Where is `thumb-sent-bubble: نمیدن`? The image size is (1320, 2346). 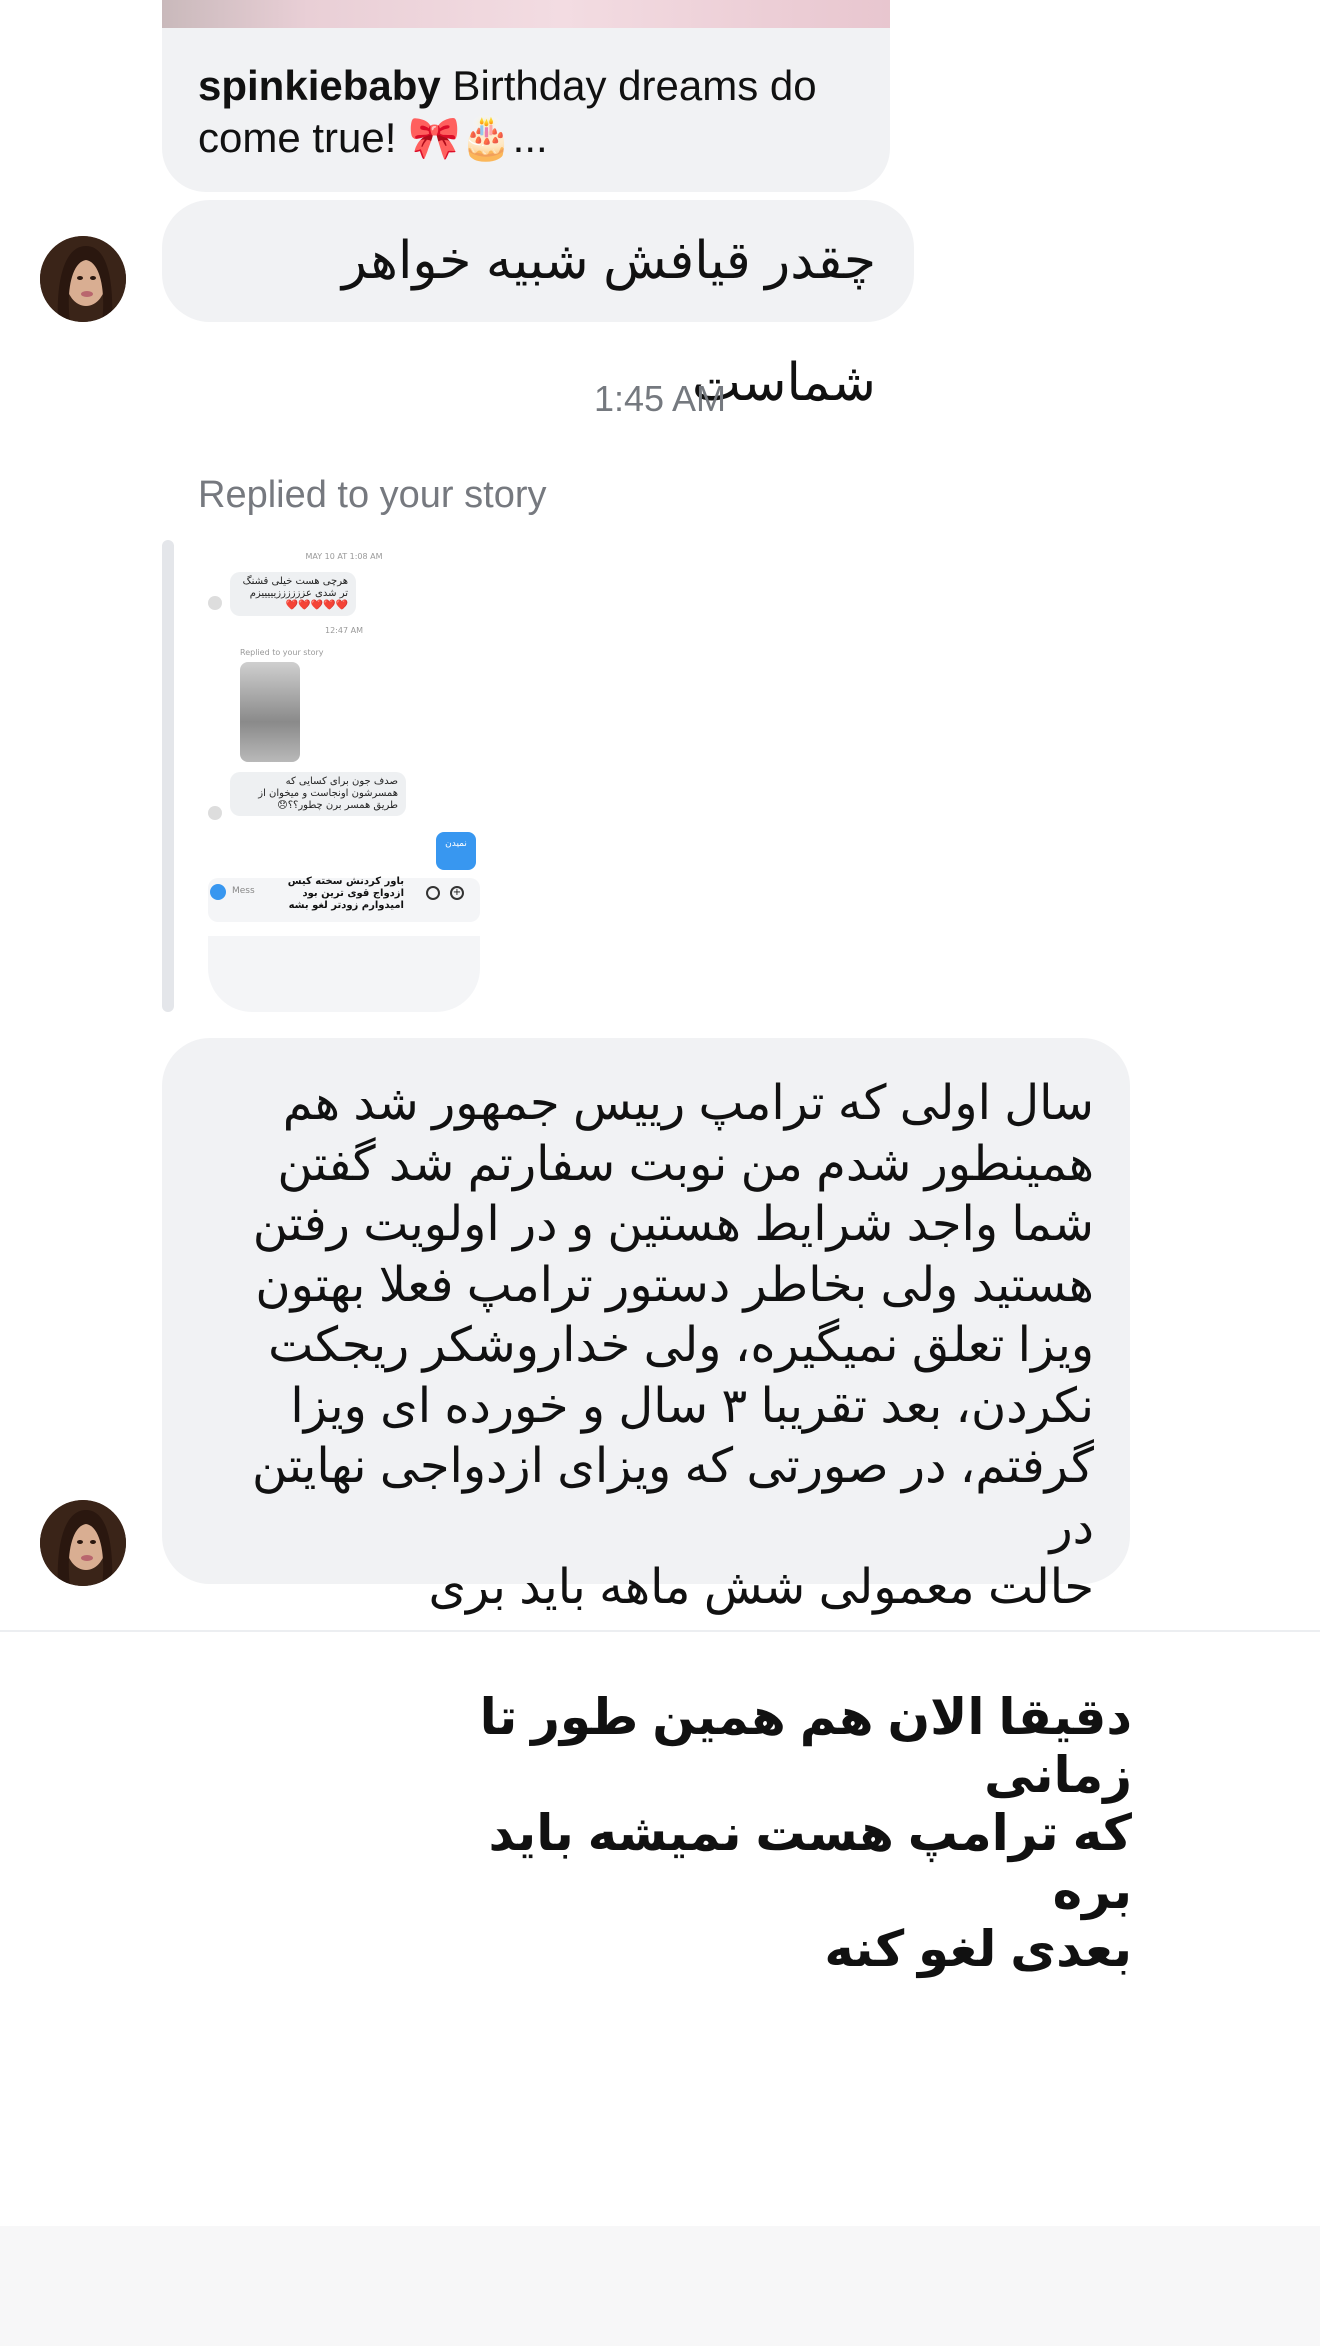
thumb-sent-bubble: نمیدن is located at coordinates (456, 851).